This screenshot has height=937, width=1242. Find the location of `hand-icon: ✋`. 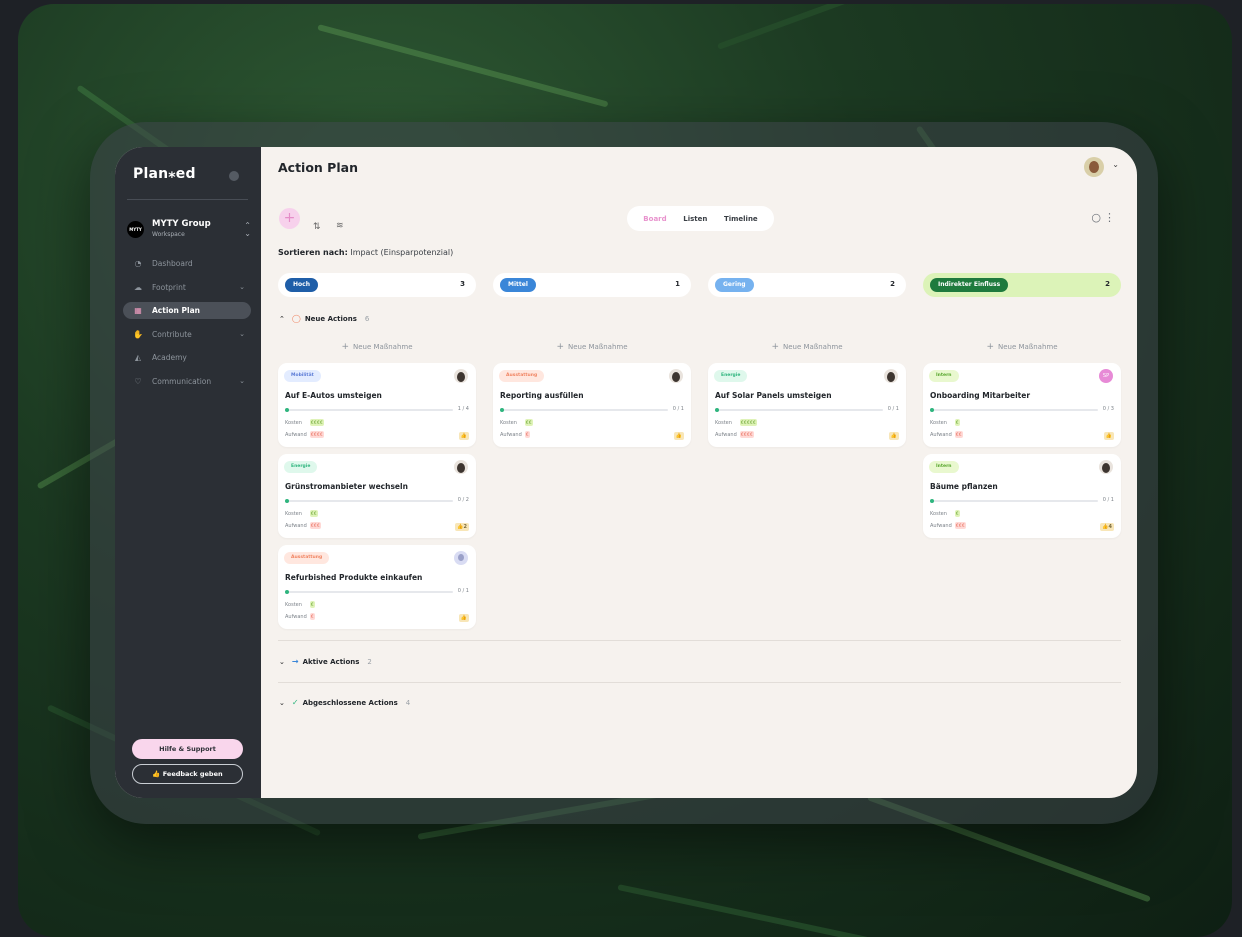

hand-icon: ✋ is located at coordinates (138, 334).